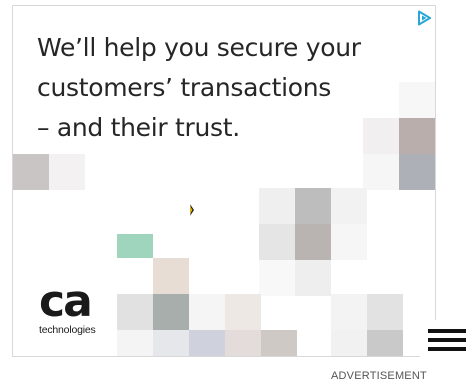 This screenshot has width=474, height=390. Describe the element at coordinates (379, 376) in the screenshot. I see `advertisement-label: ADVERTISEMENT` at that location.